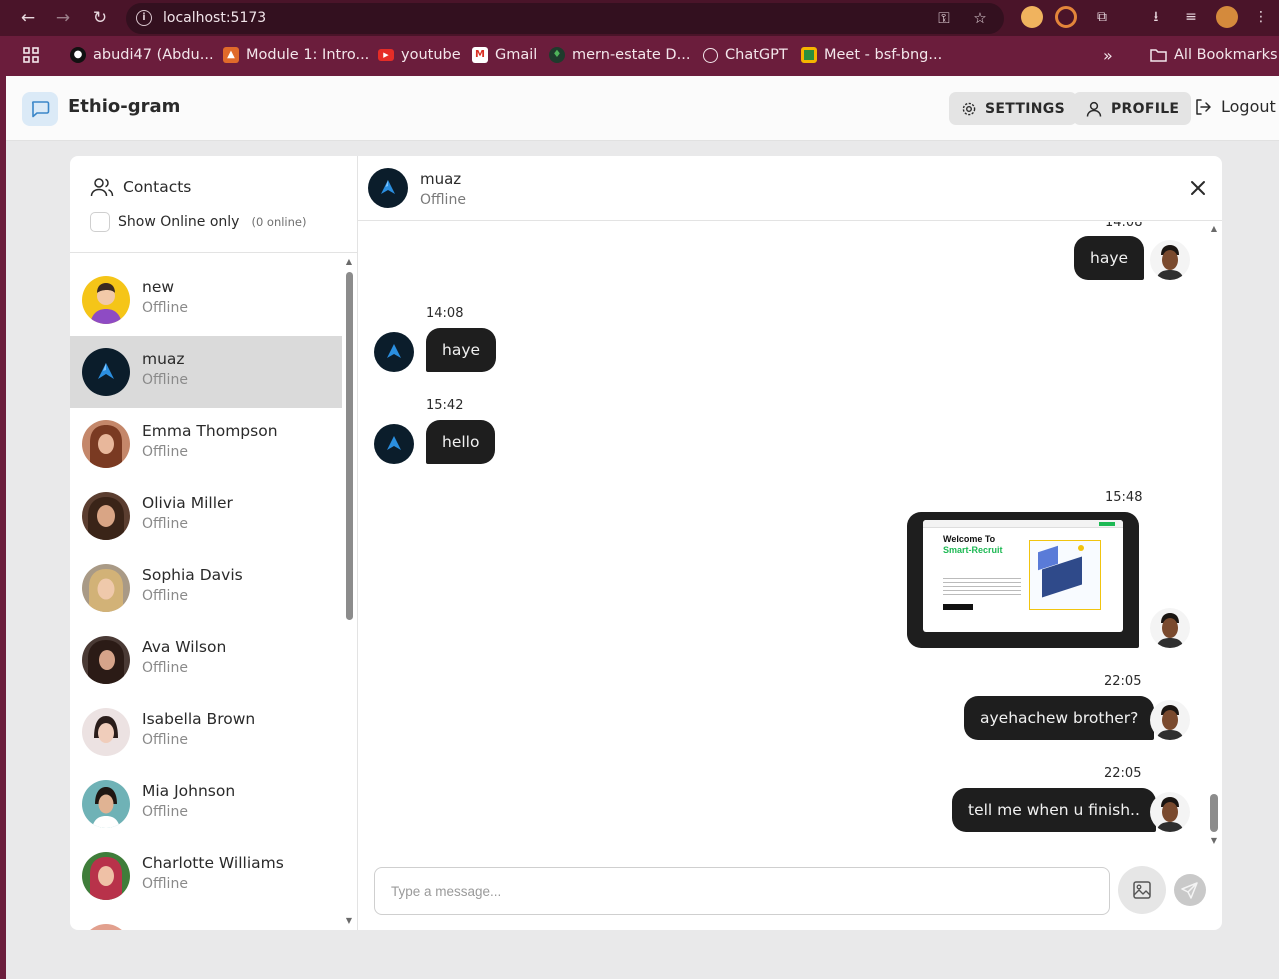  I want to click on download-icon: ⭳, so click(1156, 17).